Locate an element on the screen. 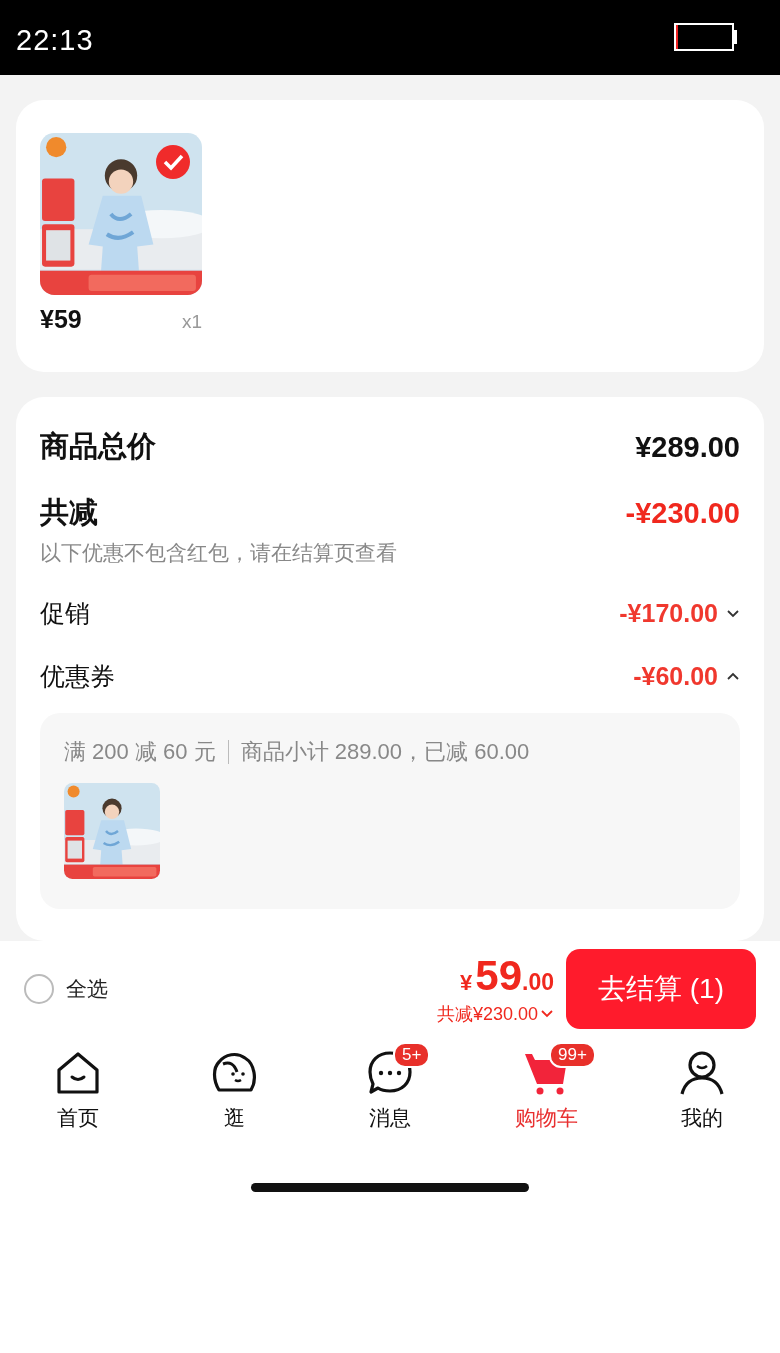  total-amount: 59 is located at coordinates (498, 975).